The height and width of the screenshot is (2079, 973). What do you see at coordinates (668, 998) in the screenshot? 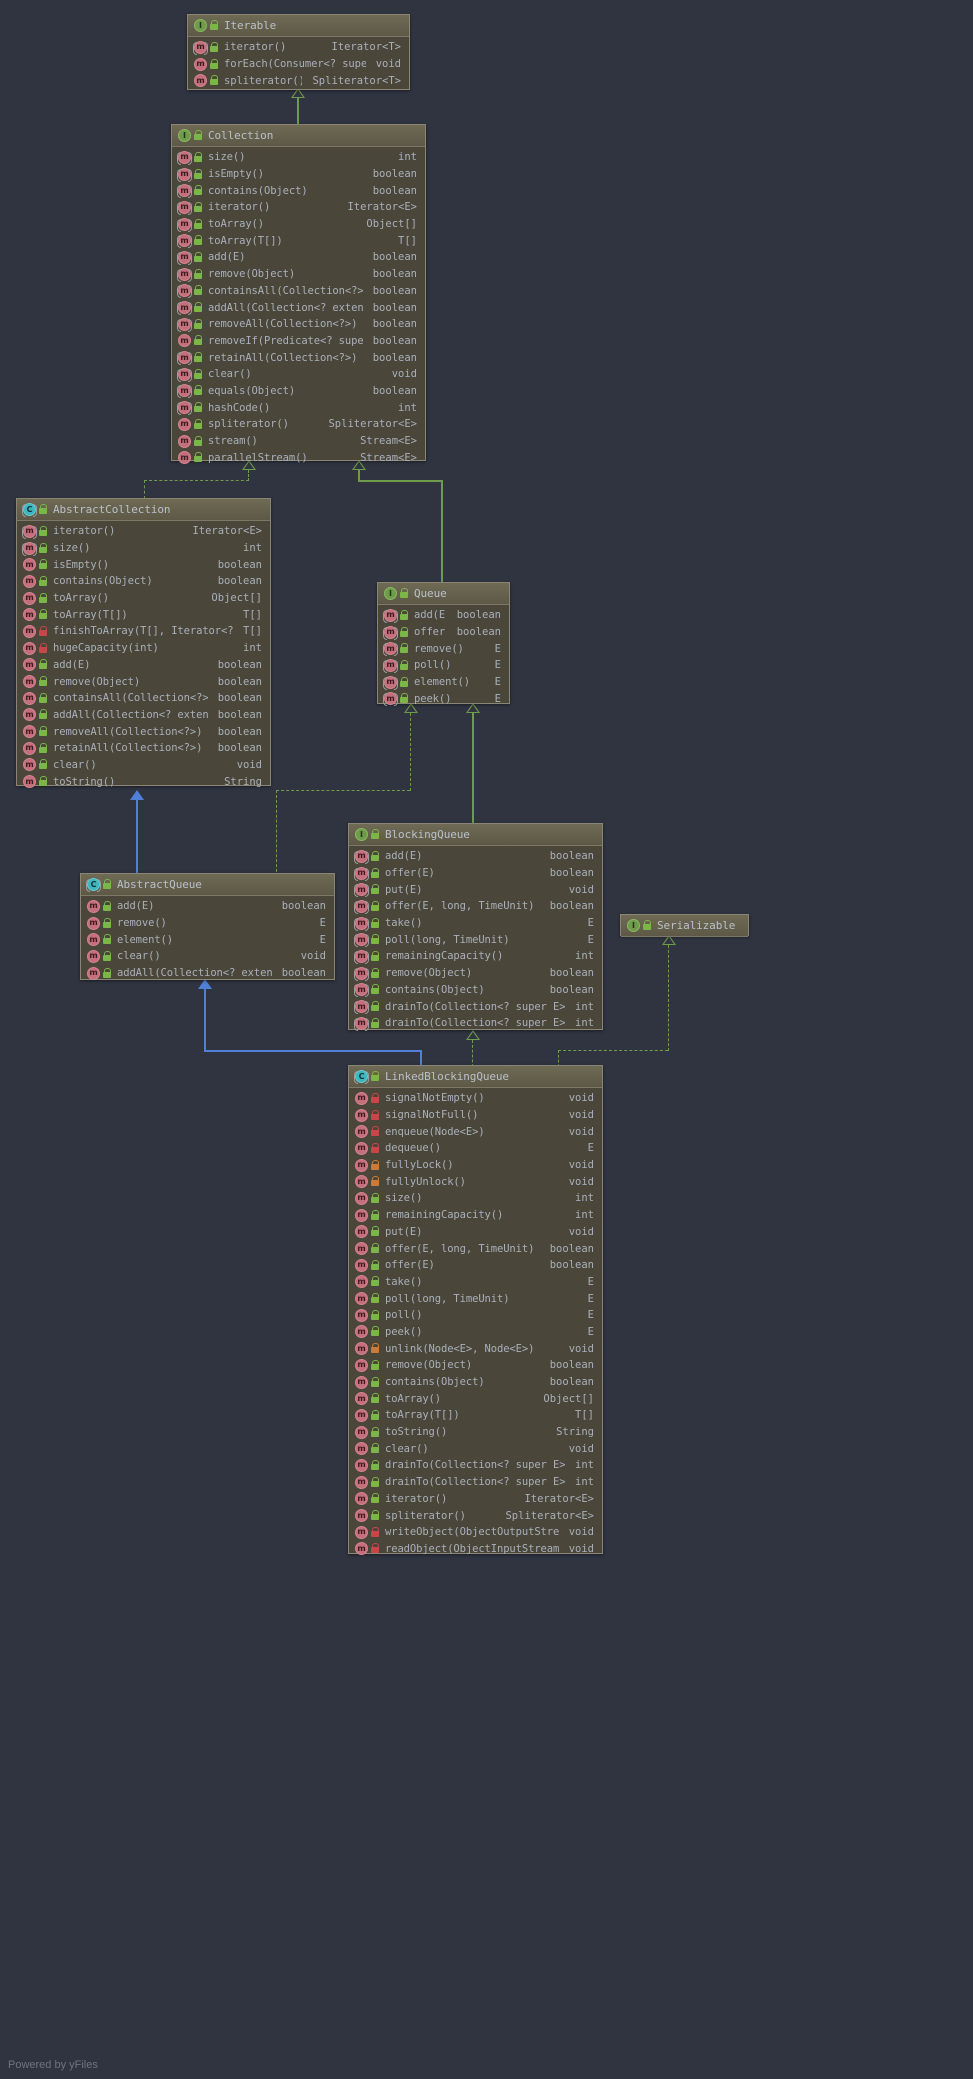
I see `edge-lbq-to-serializable-v2` at bounding box center [668, 998].